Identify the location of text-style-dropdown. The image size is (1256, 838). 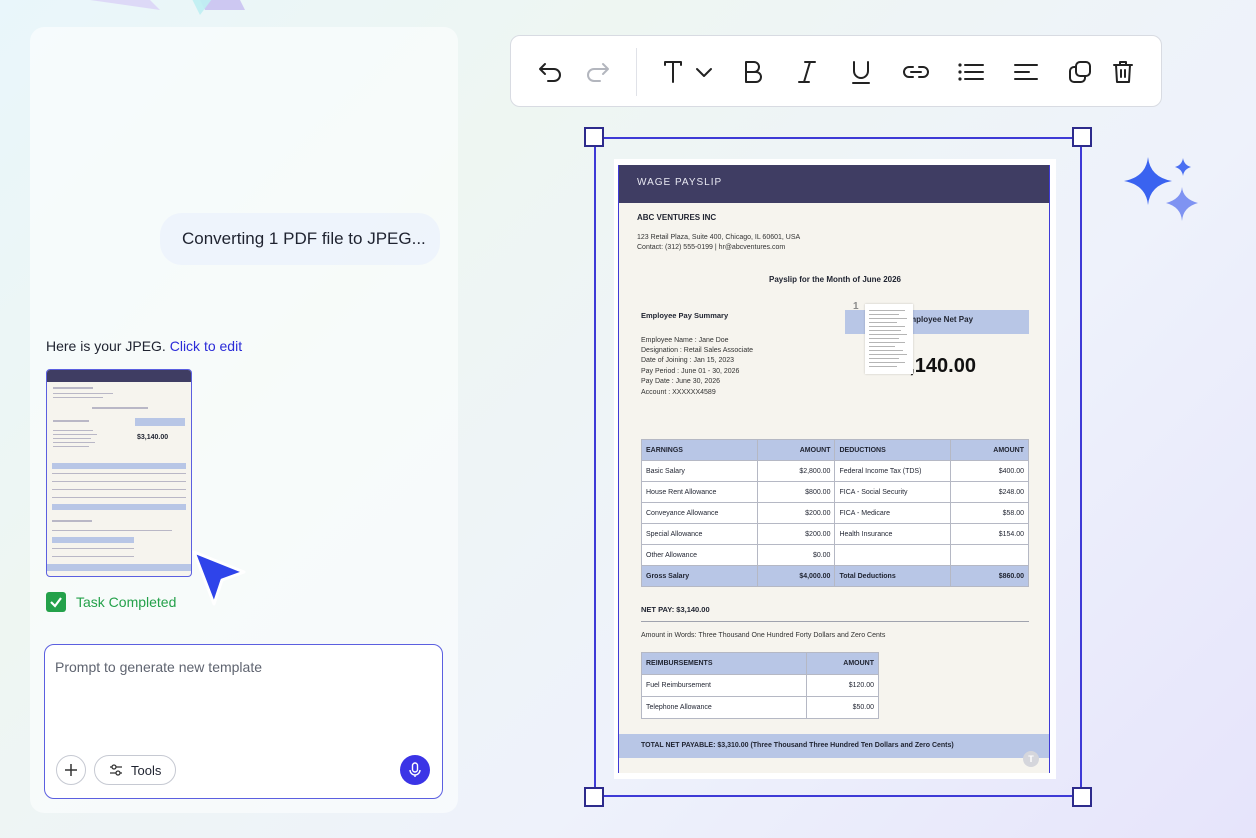
(691, 72).